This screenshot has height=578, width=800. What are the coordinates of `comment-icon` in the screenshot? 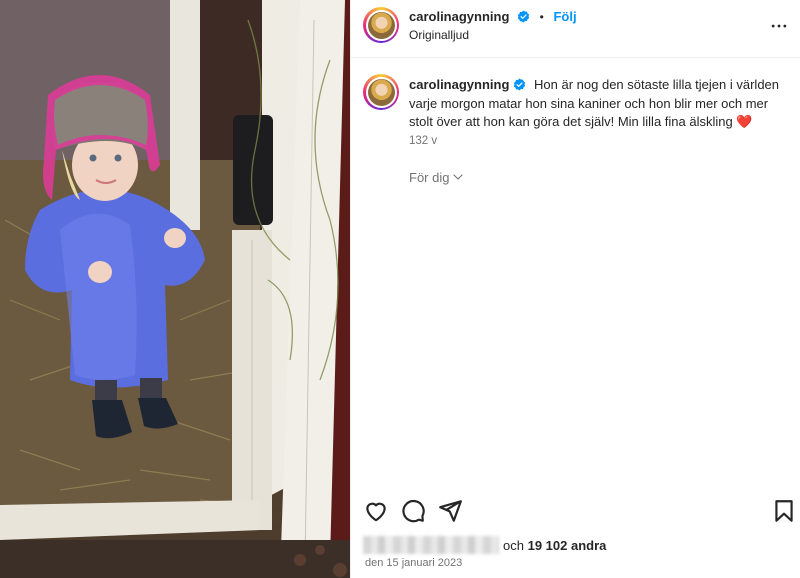 It's located at (413, 511).